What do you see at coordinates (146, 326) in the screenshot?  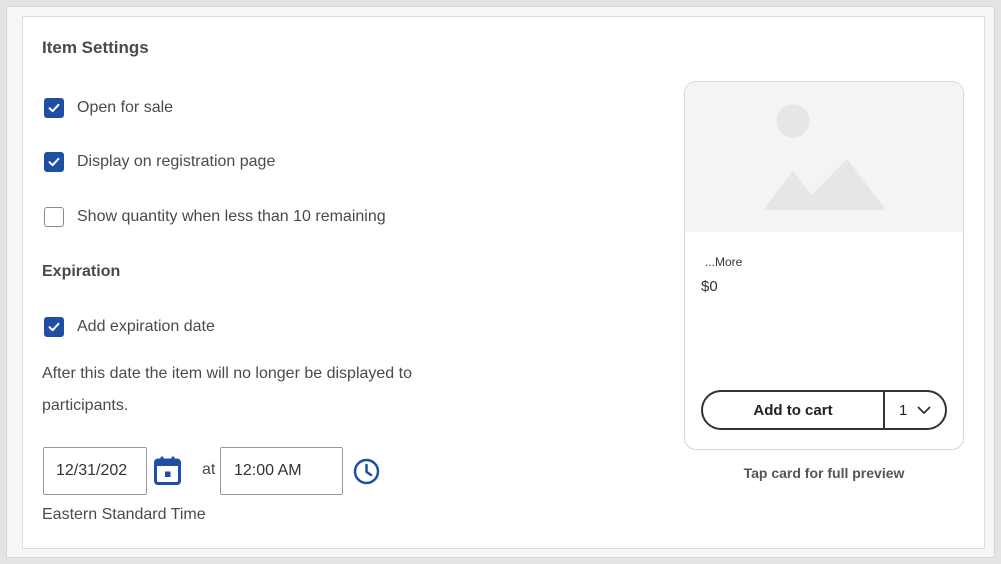 I see `add-expiration-label: Add expiration date` at bounding box center [146, 326].